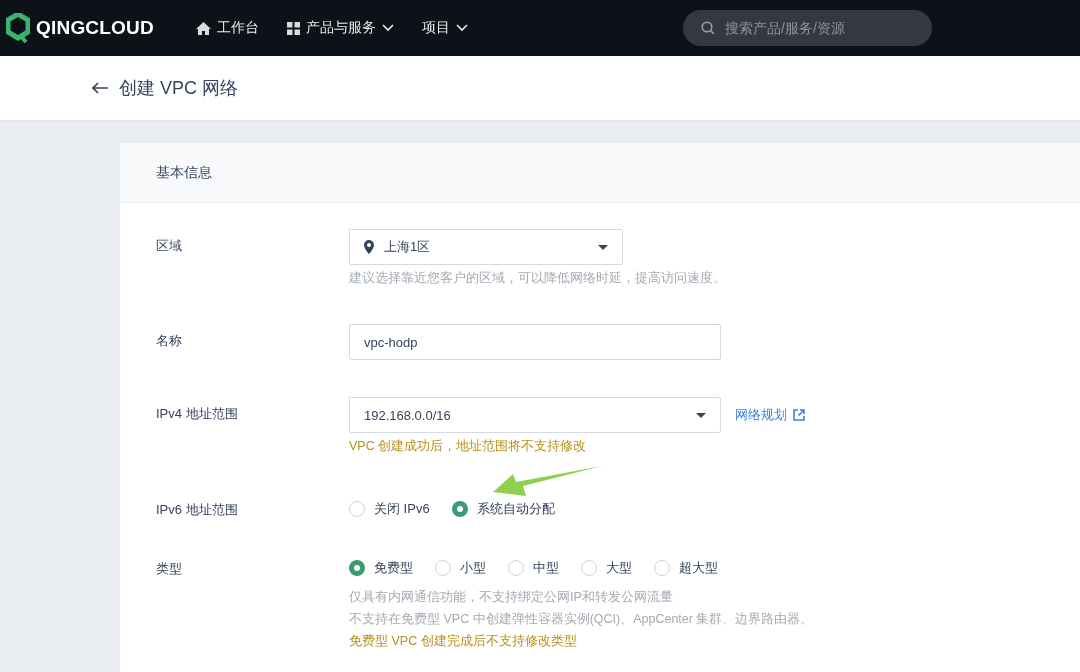 This screenshot has height=672, width=1080. What do you see at coordinates (18, 28) in the screenshot?
I see `logo-icon` at bounding box center [18, 28].